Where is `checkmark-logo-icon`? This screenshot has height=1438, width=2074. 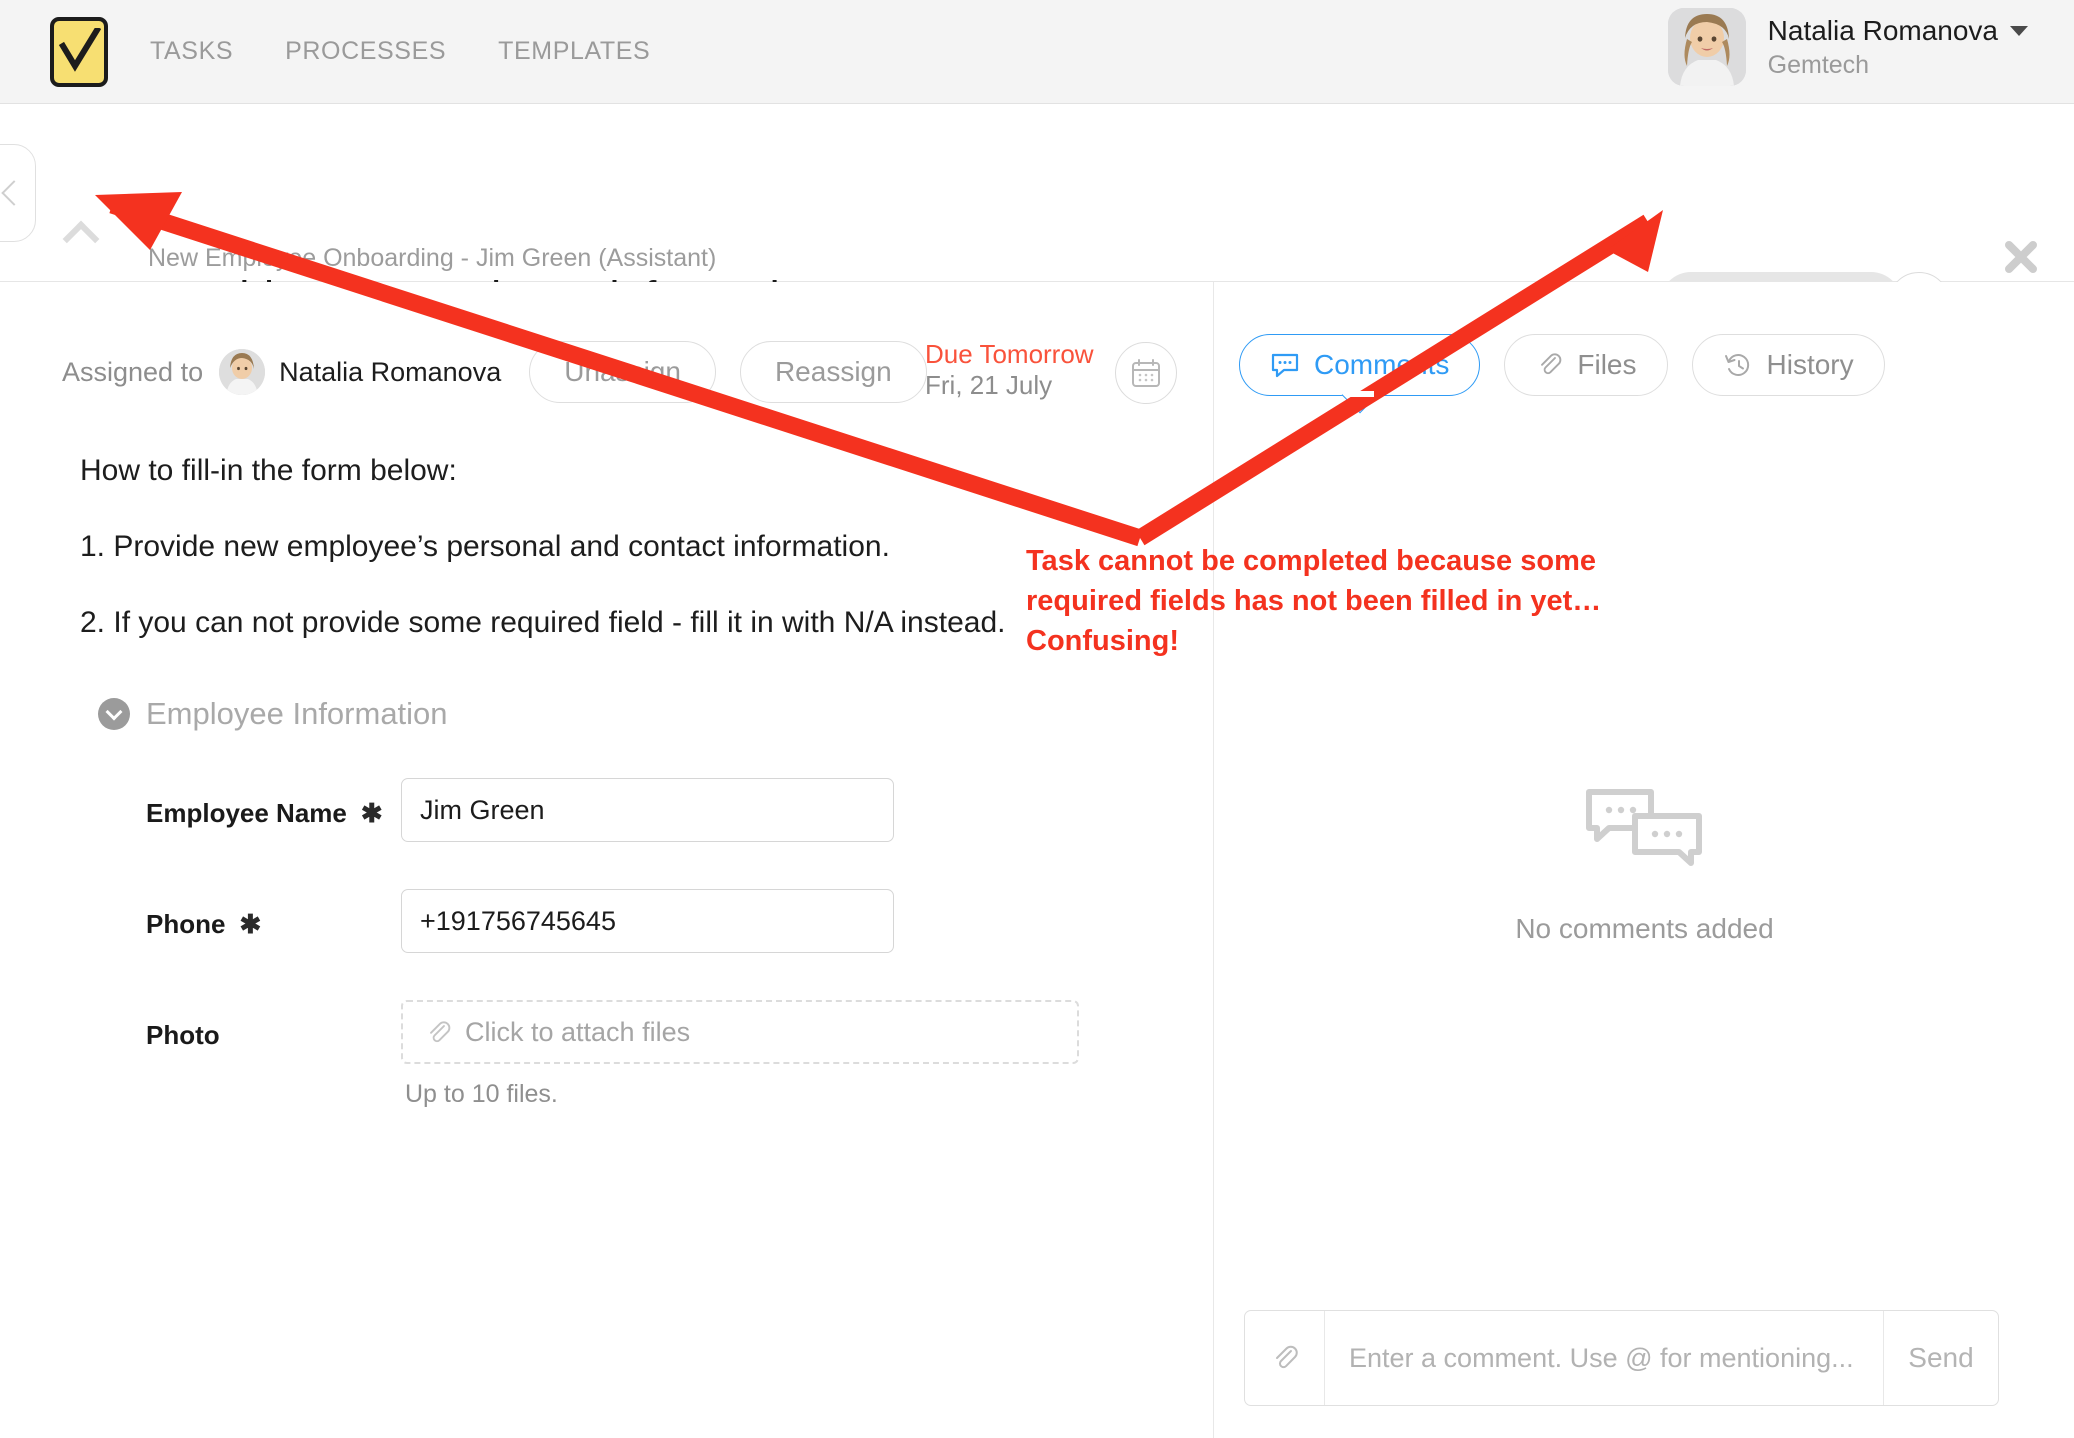 checkmark-logo-icon is located at coordinates (79, 51).